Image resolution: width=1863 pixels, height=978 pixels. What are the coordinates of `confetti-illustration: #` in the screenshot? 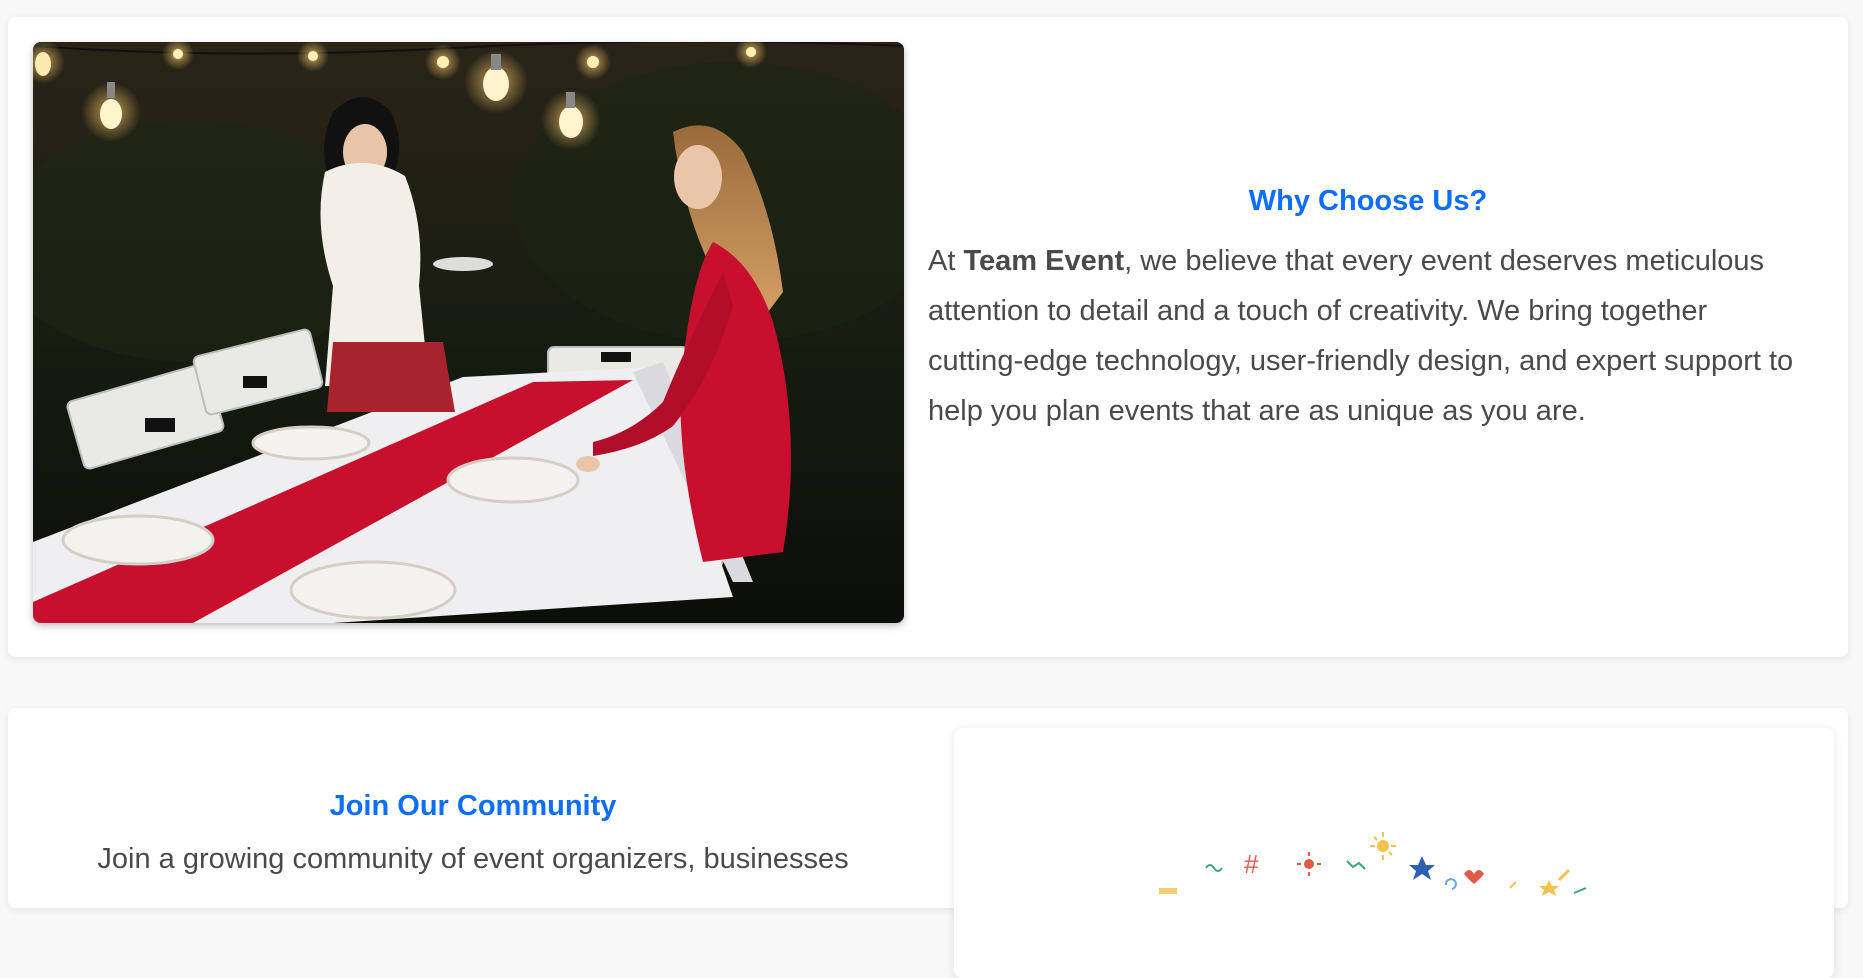 It's located at (1394, 853).